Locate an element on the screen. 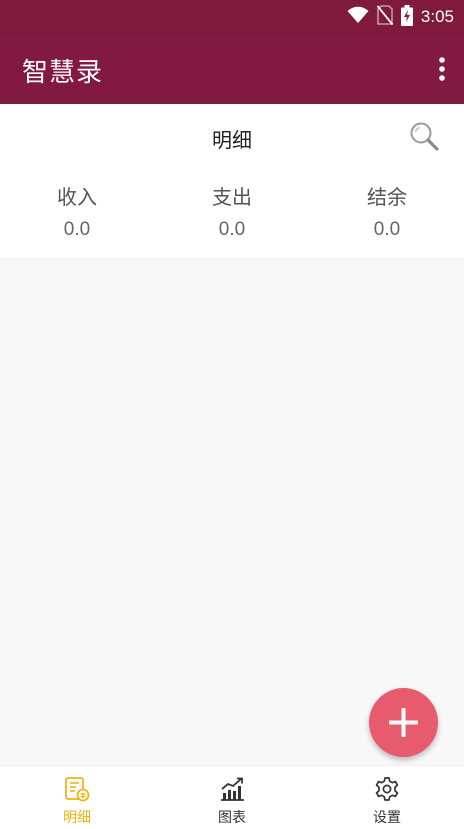  expense-value: 0.0 is located at coordinates (232, 229).